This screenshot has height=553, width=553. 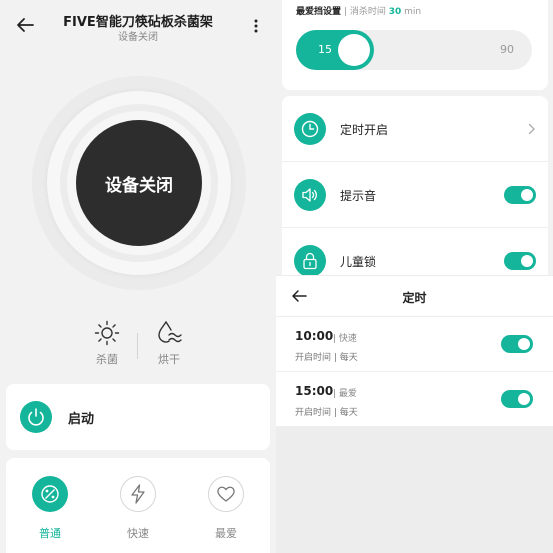 I want to click on duration-unit: min, so click(x=413, y=12).